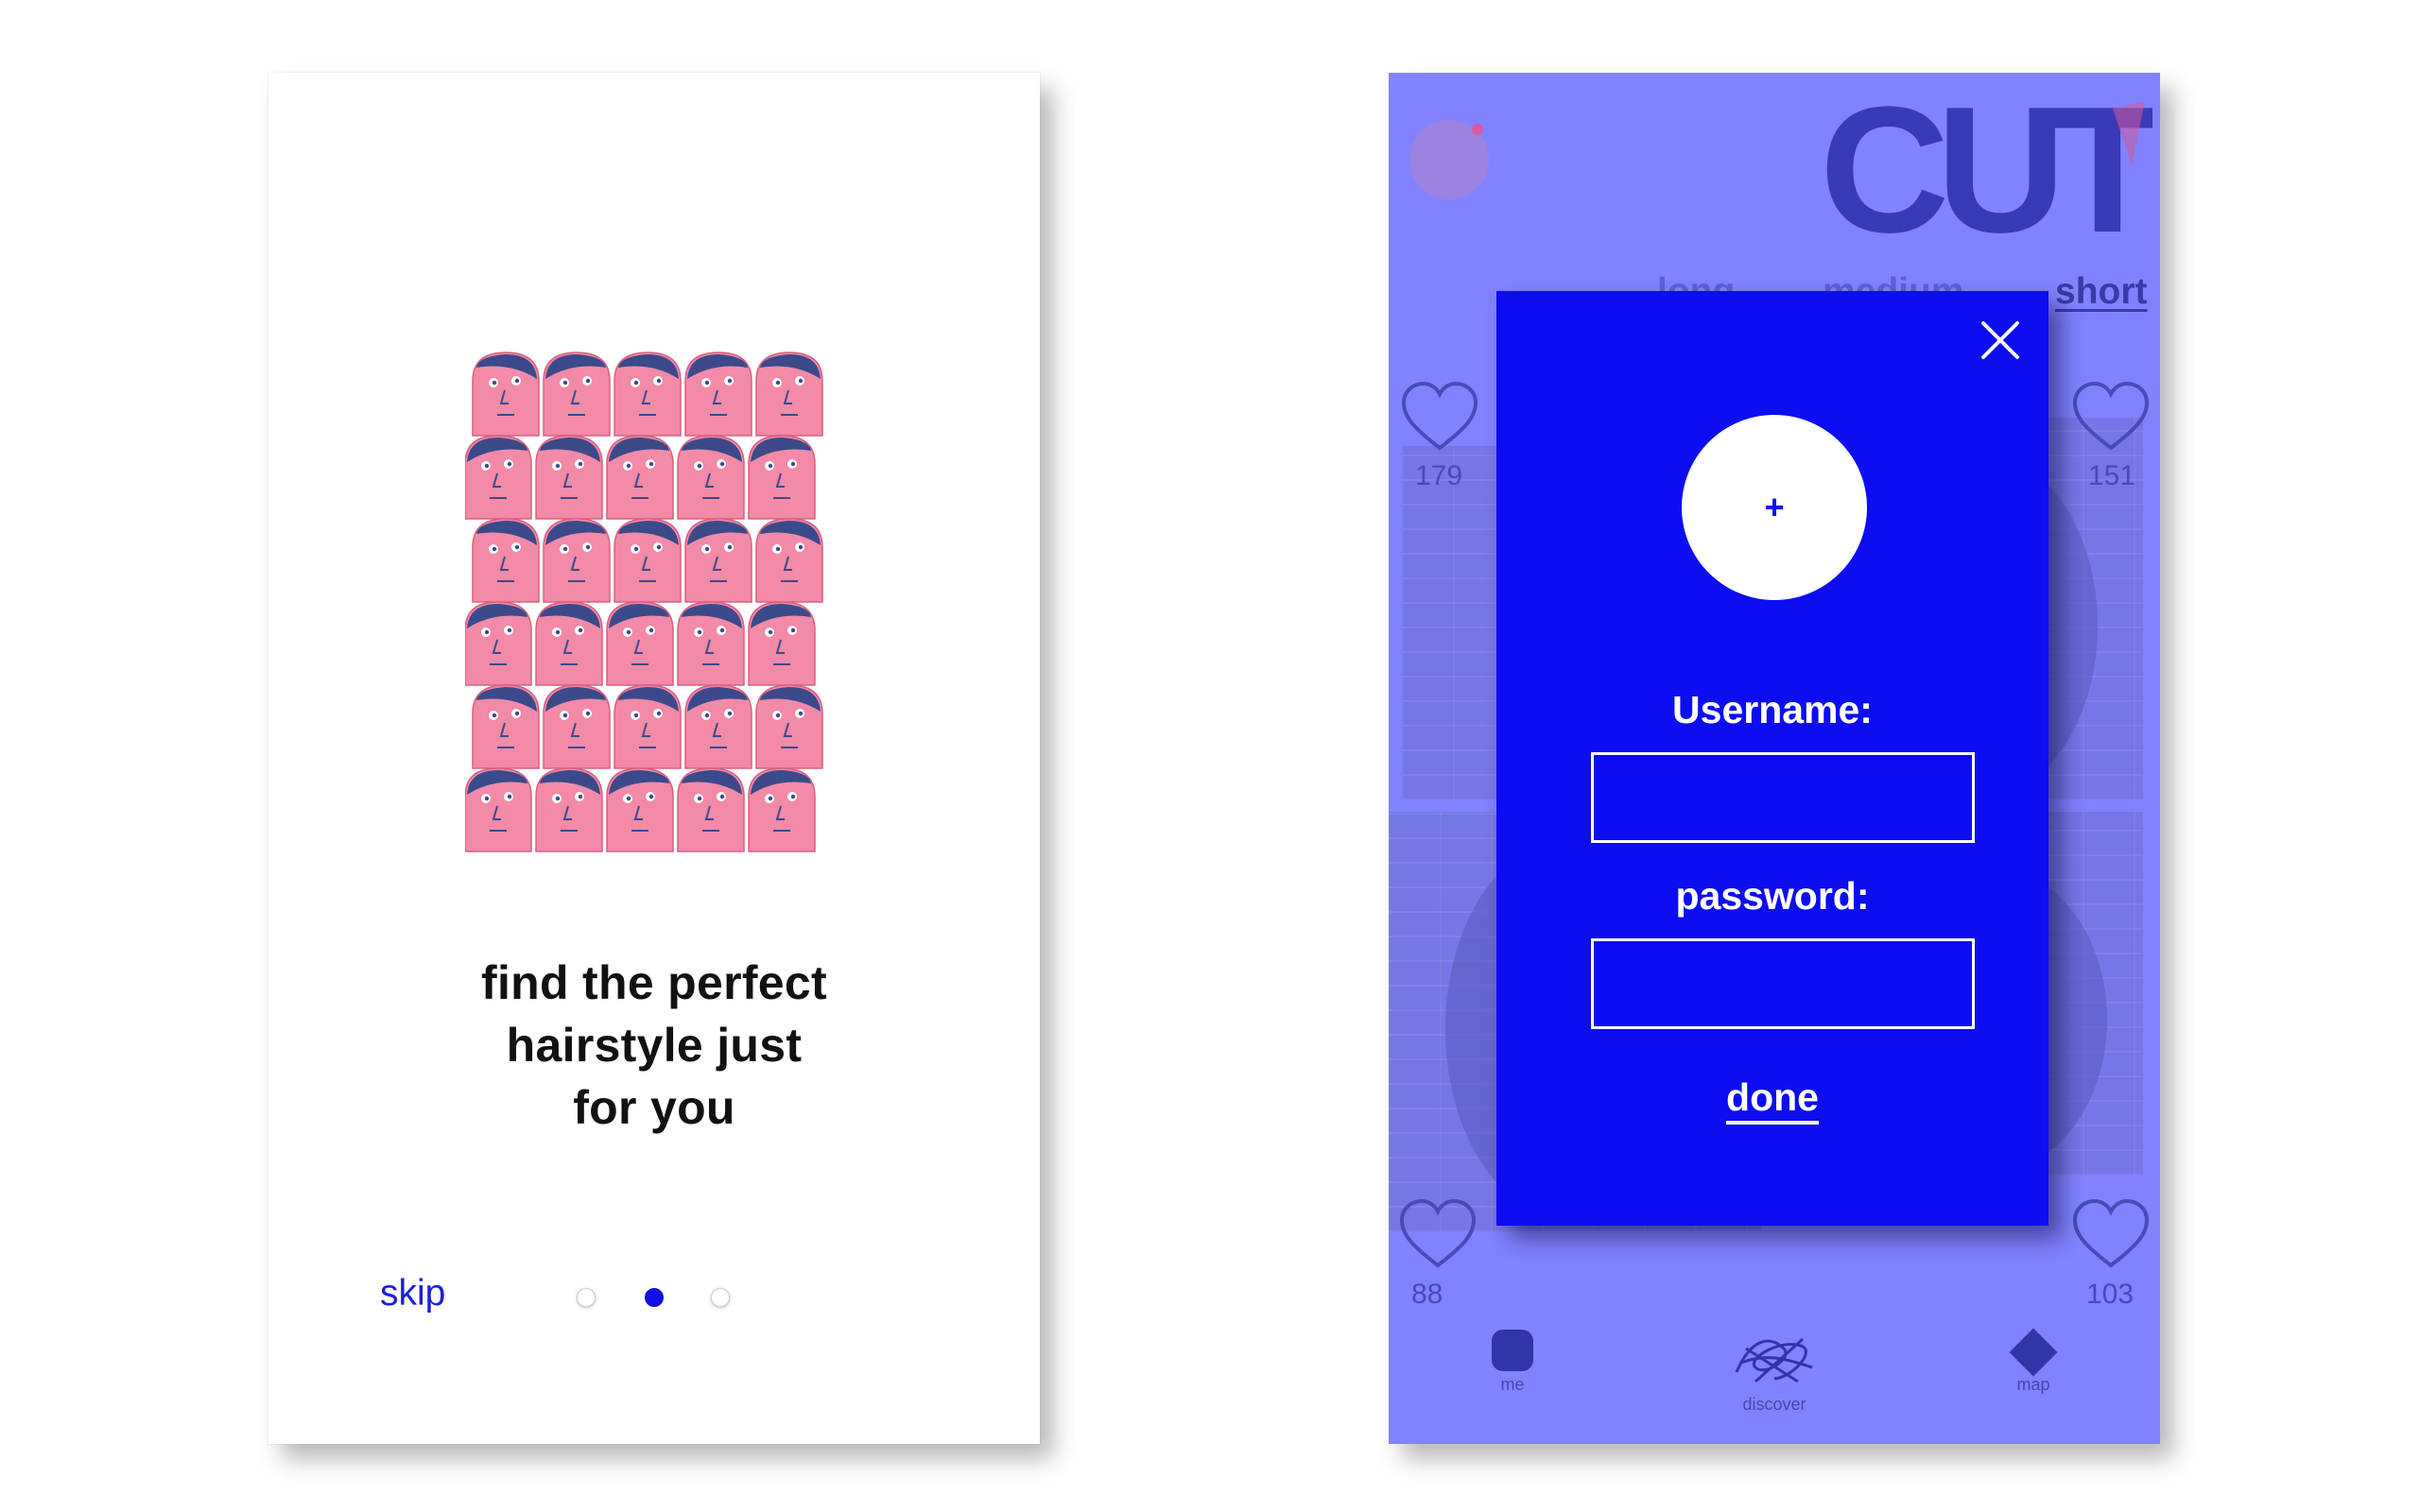 The image size is (2420, 1512). I want to click on signup-modal: + Username: password: done, so click(1772, 758).